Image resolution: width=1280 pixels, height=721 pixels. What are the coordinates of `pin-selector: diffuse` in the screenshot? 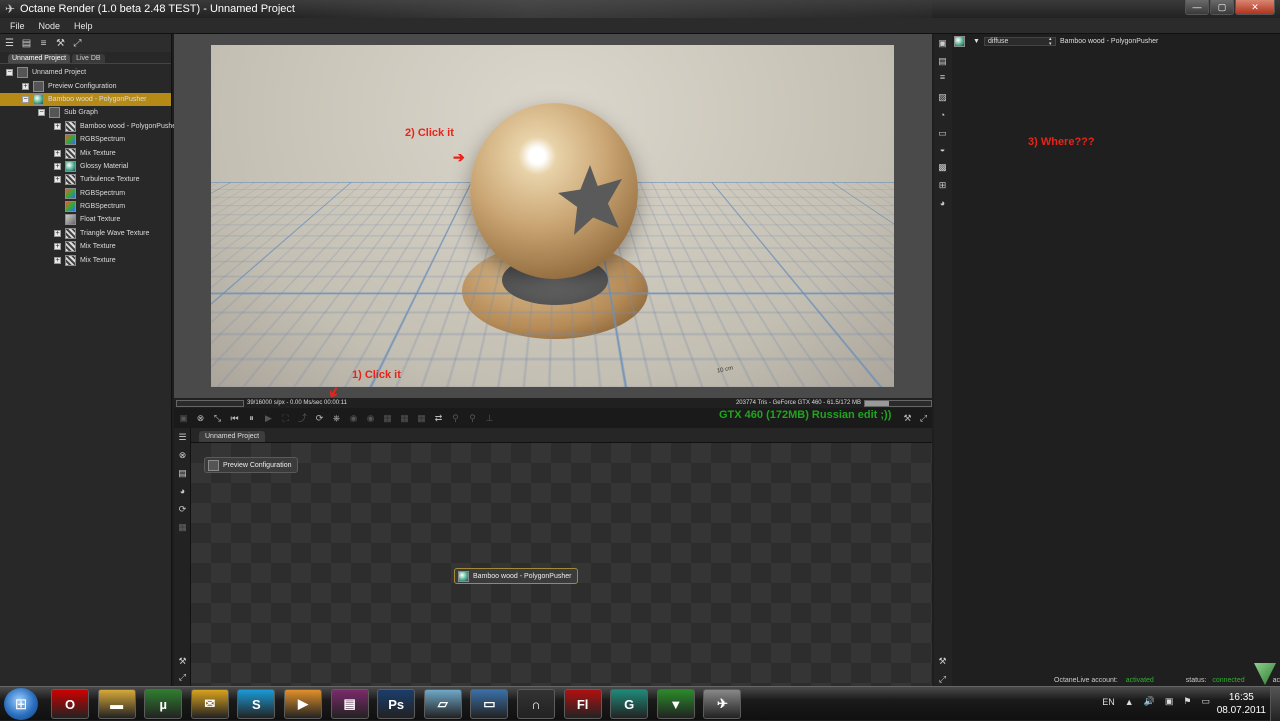 It's located at (1019, 42).